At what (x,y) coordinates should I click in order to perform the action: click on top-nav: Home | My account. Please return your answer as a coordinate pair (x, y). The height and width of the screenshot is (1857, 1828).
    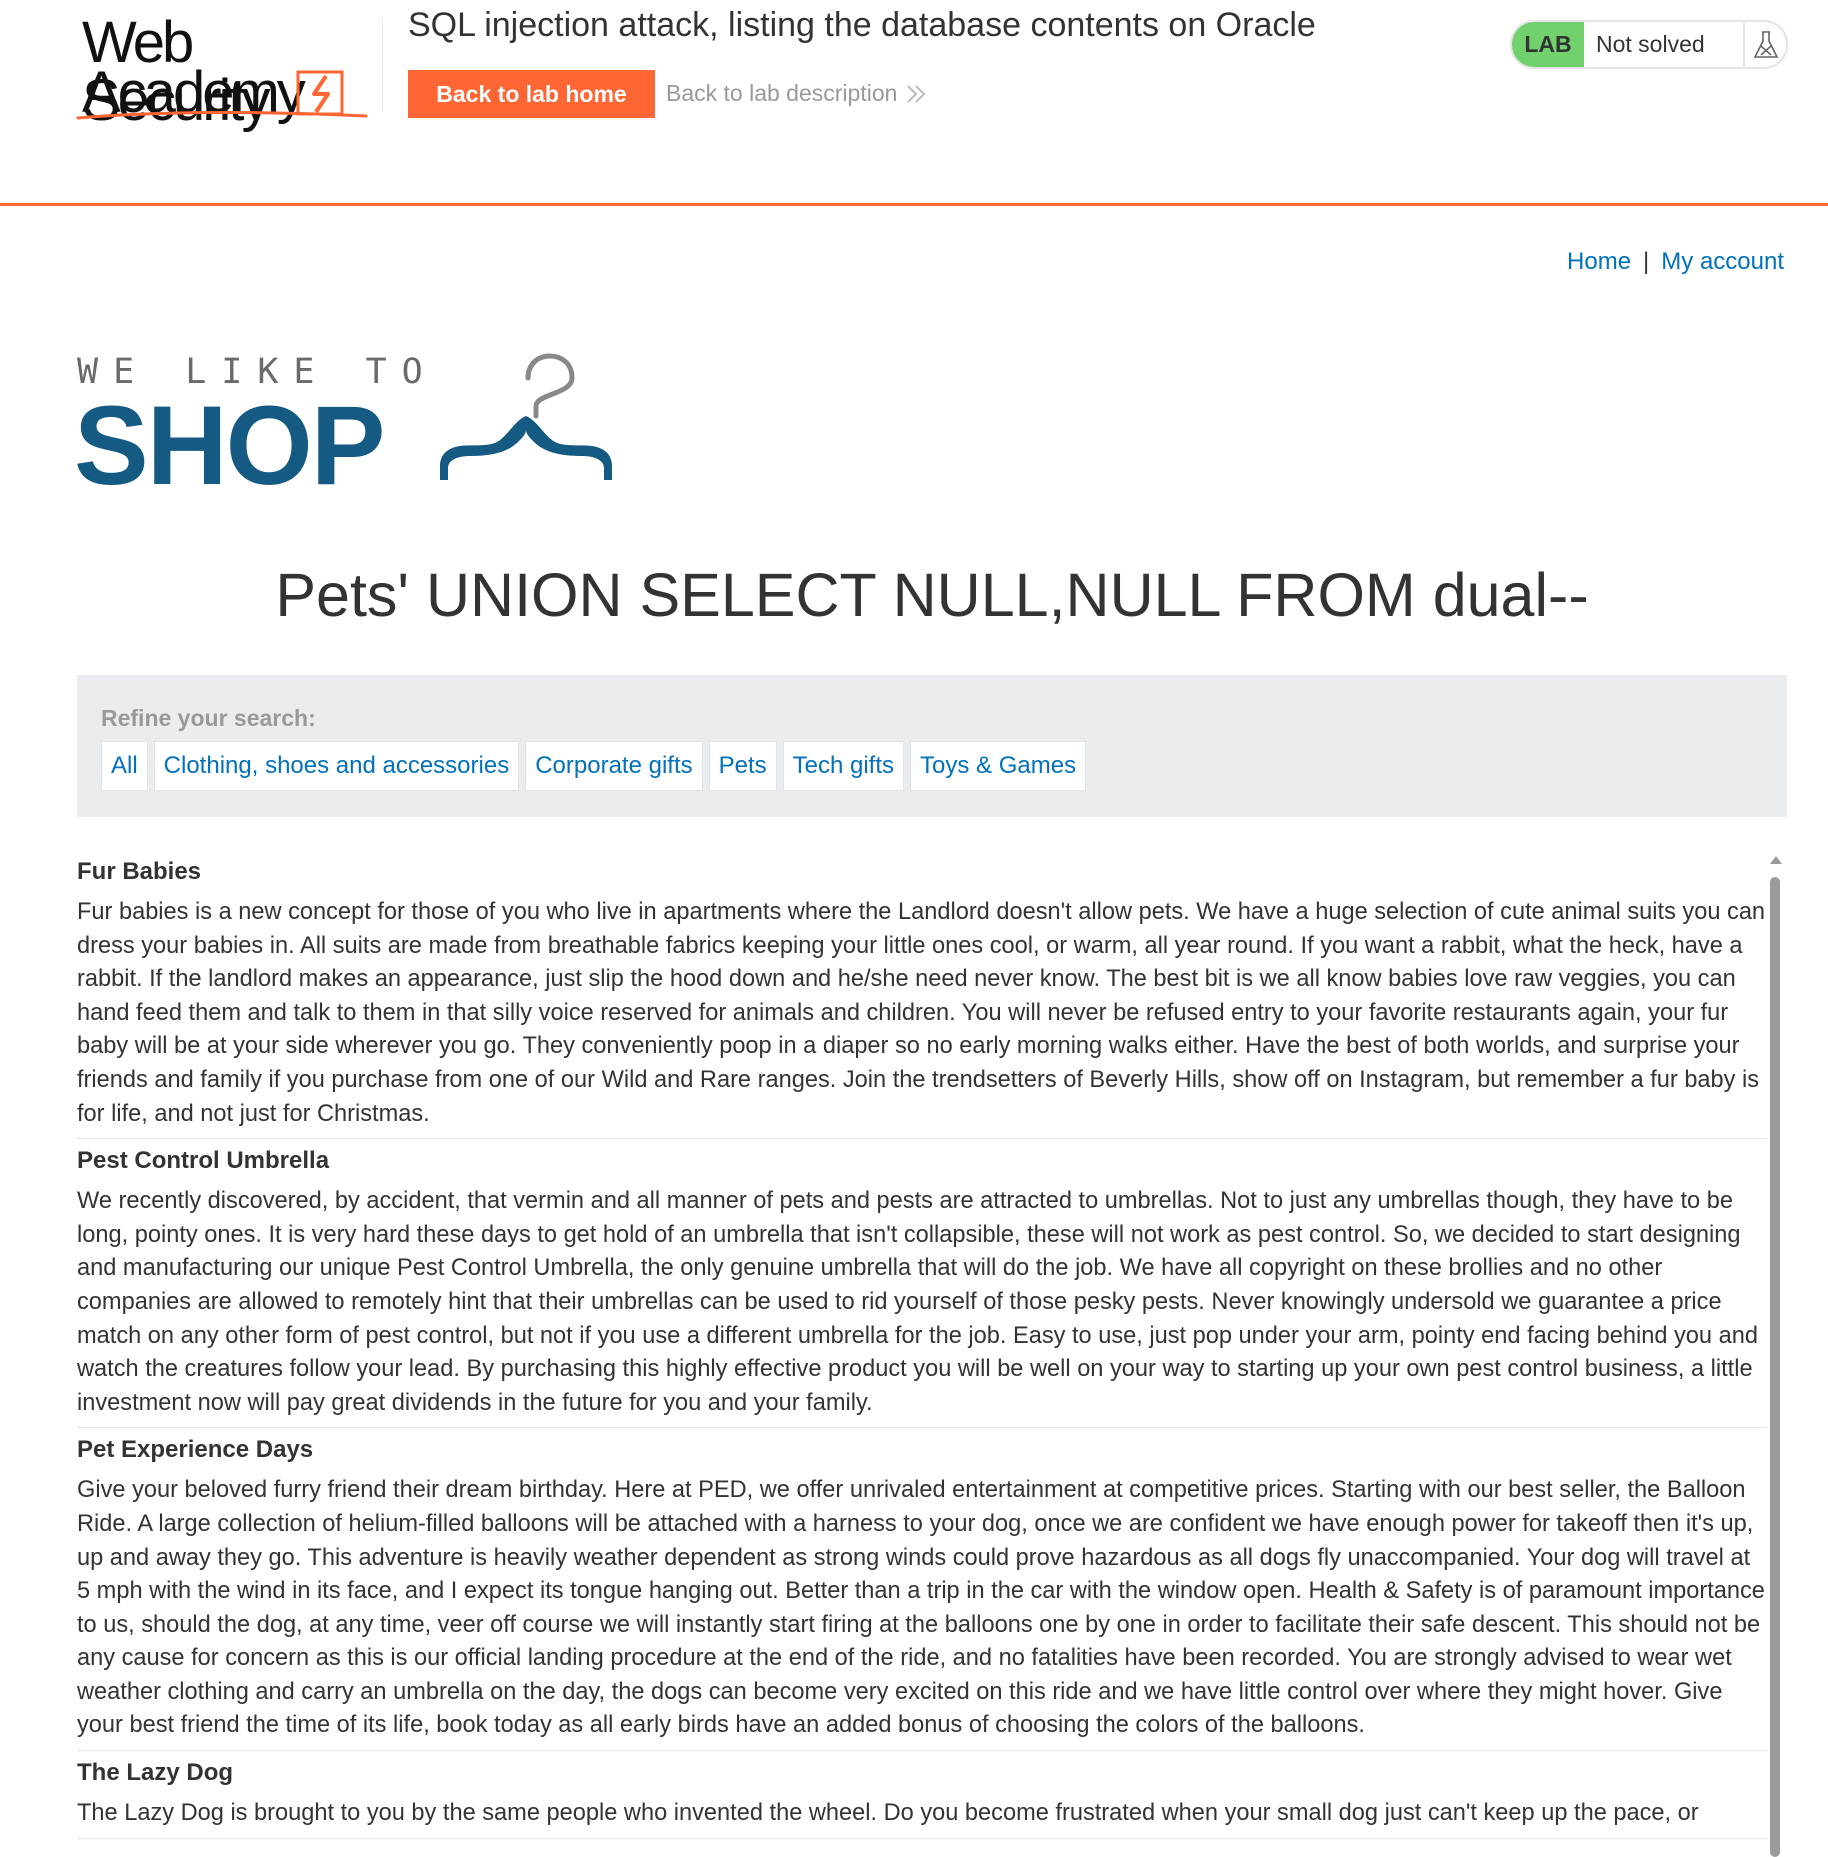
    Looking at the image, I should click on (1675, 262).